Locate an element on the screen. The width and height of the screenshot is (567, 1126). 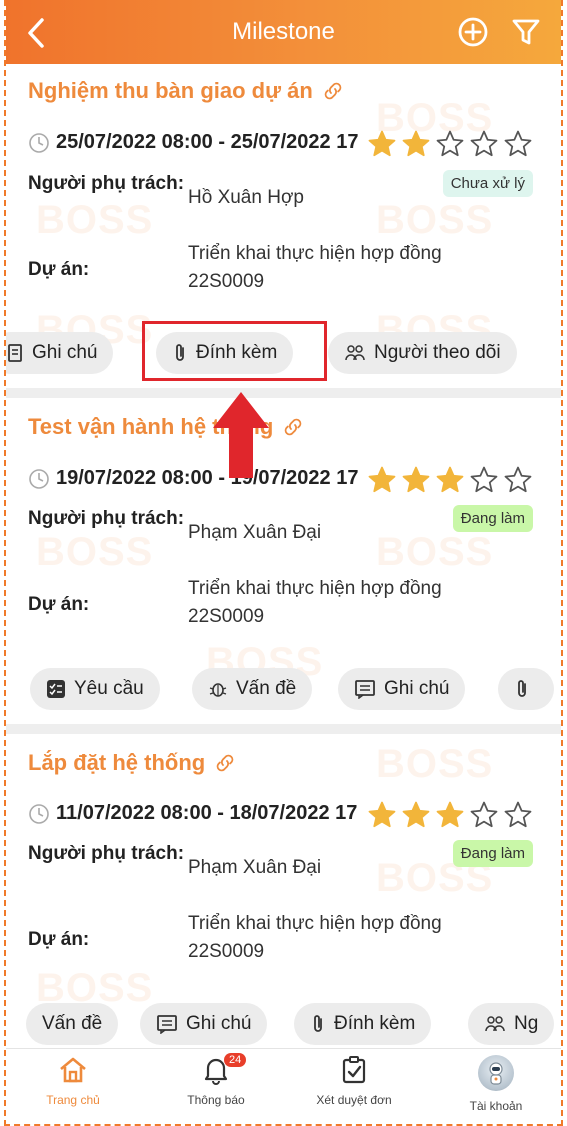
milestone-title-text: Nghiệm thu bàn giao dự án is located at coordinates (170, 90).